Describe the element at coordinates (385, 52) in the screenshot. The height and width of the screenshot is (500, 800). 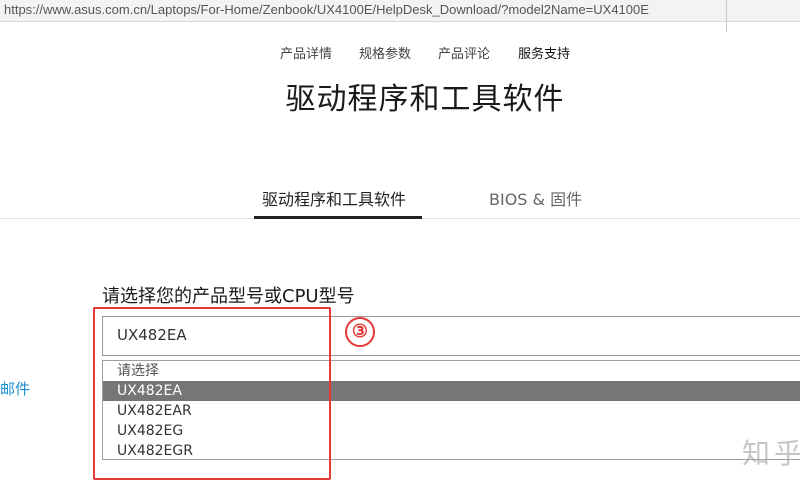
I see `nav-specs: 规格参数` at that location.